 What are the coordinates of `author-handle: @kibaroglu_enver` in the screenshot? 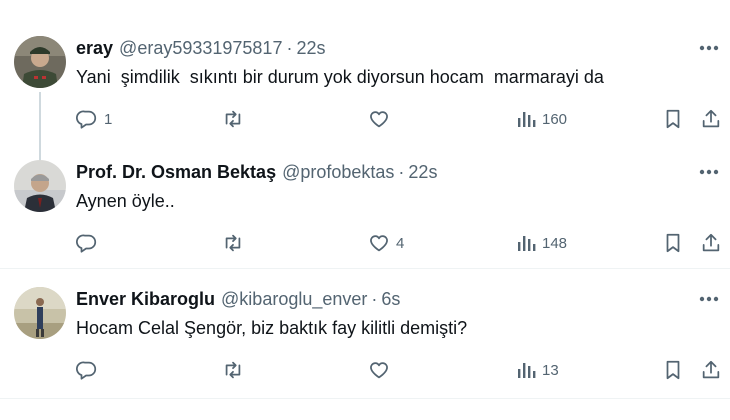 It's located at (294, 299).